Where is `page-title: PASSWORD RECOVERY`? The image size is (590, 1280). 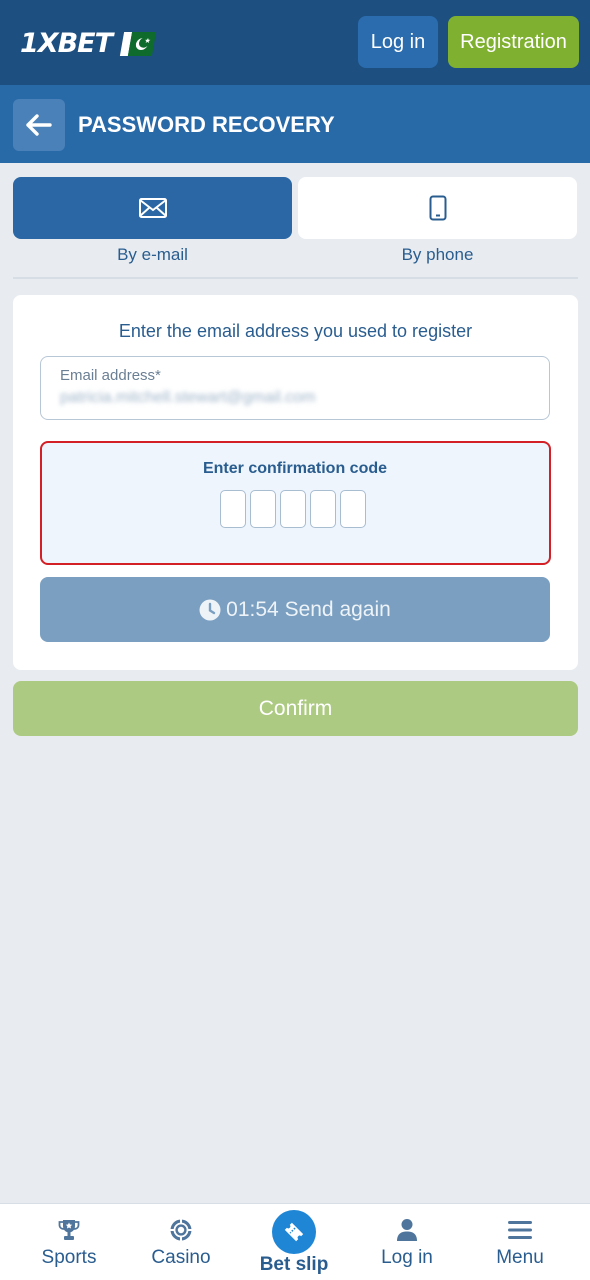 page-title: PASSWORD RECOVERY is located at coordinates (206, 124).